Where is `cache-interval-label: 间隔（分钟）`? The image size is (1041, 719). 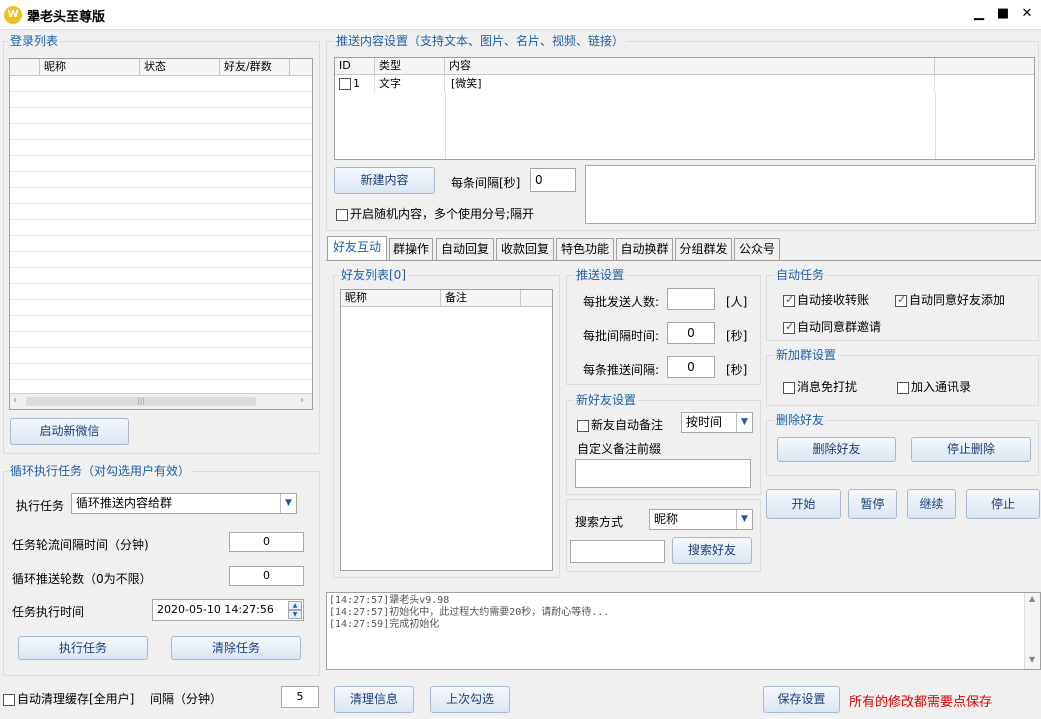 cache-interval-label: 间隔（分钟） is located at coordinates (186, 699).